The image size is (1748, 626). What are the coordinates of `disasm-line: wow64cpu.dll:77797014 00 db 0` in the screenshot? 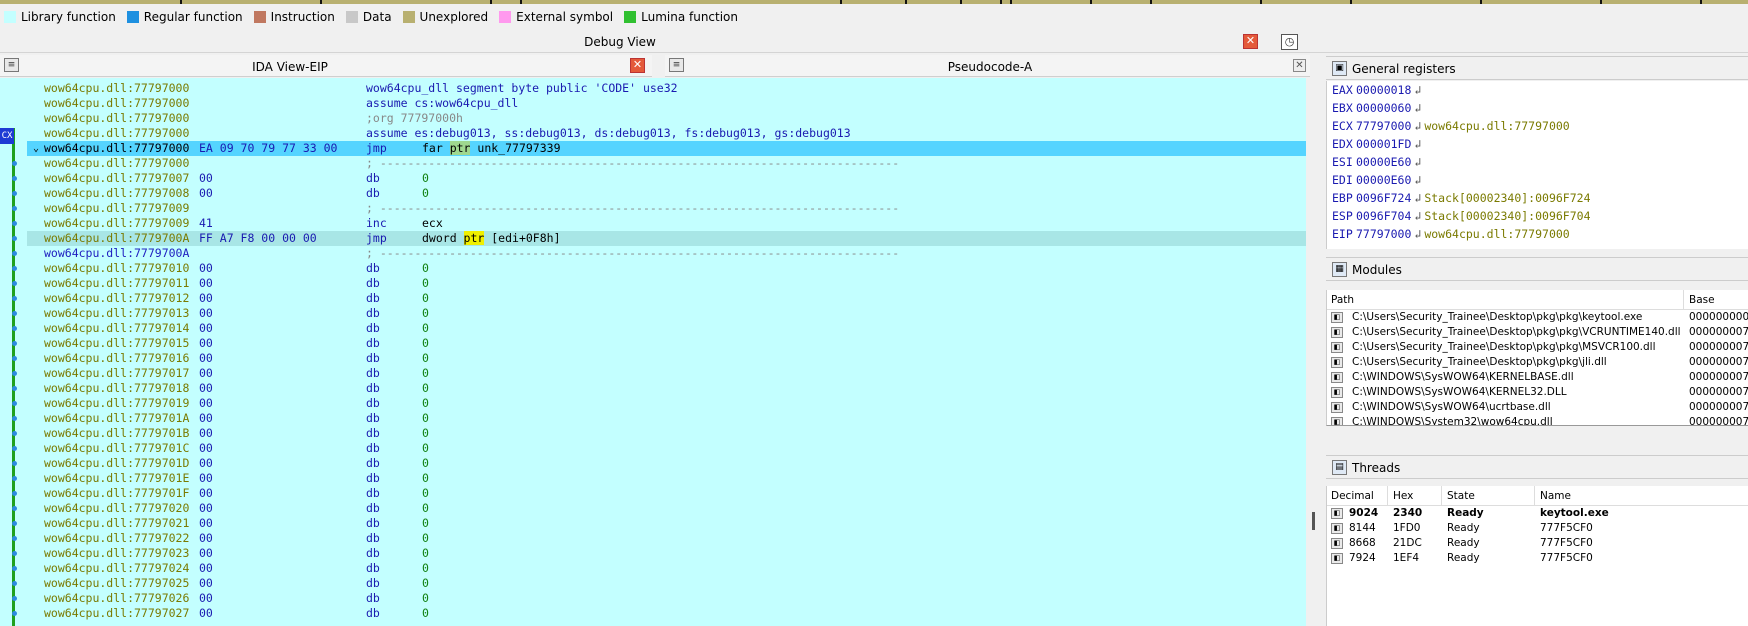 It's located at (666, 328).